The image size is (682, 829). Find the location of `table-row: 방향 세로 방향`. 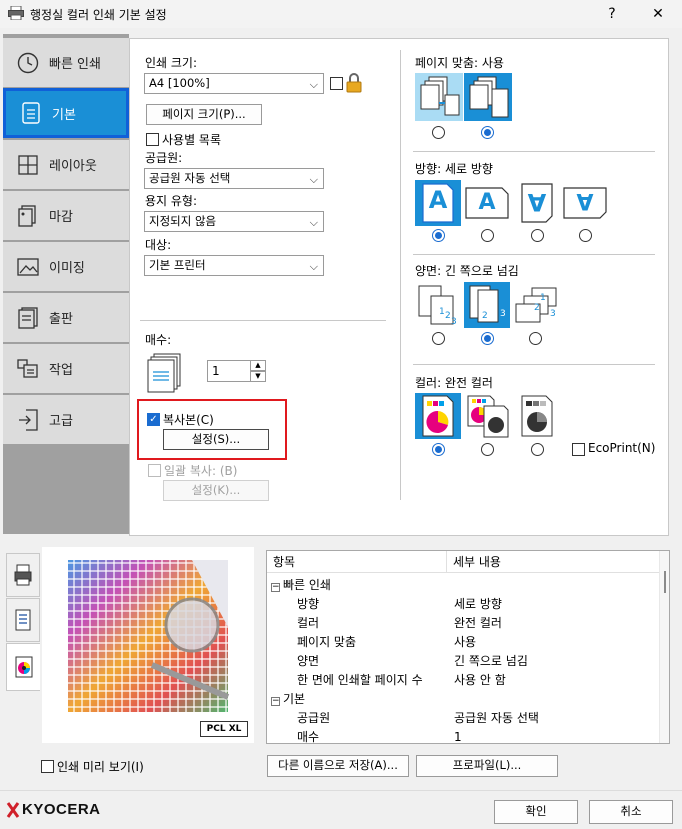

table-row: 방향 세로 방향 is located at coordinates (463, 604).